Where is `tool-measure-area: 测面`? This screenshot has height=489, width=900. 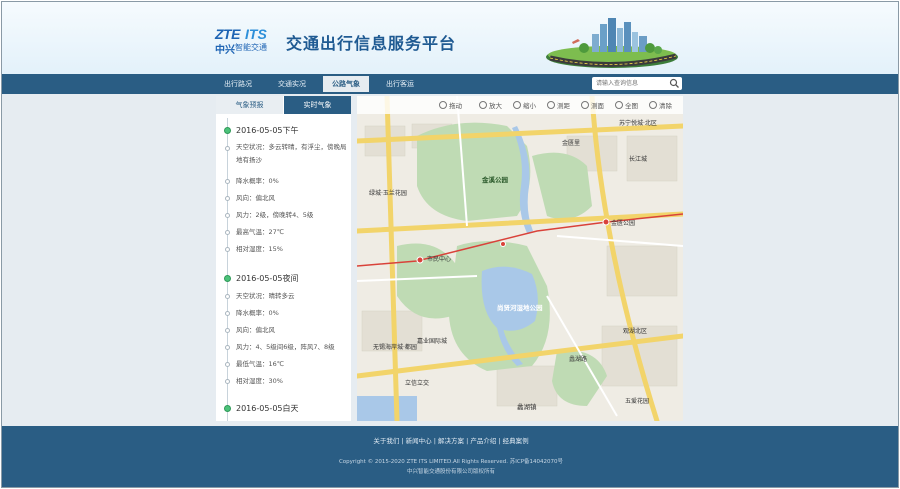
tool-measure-area: 测面 is located at coordinates (592, 105).